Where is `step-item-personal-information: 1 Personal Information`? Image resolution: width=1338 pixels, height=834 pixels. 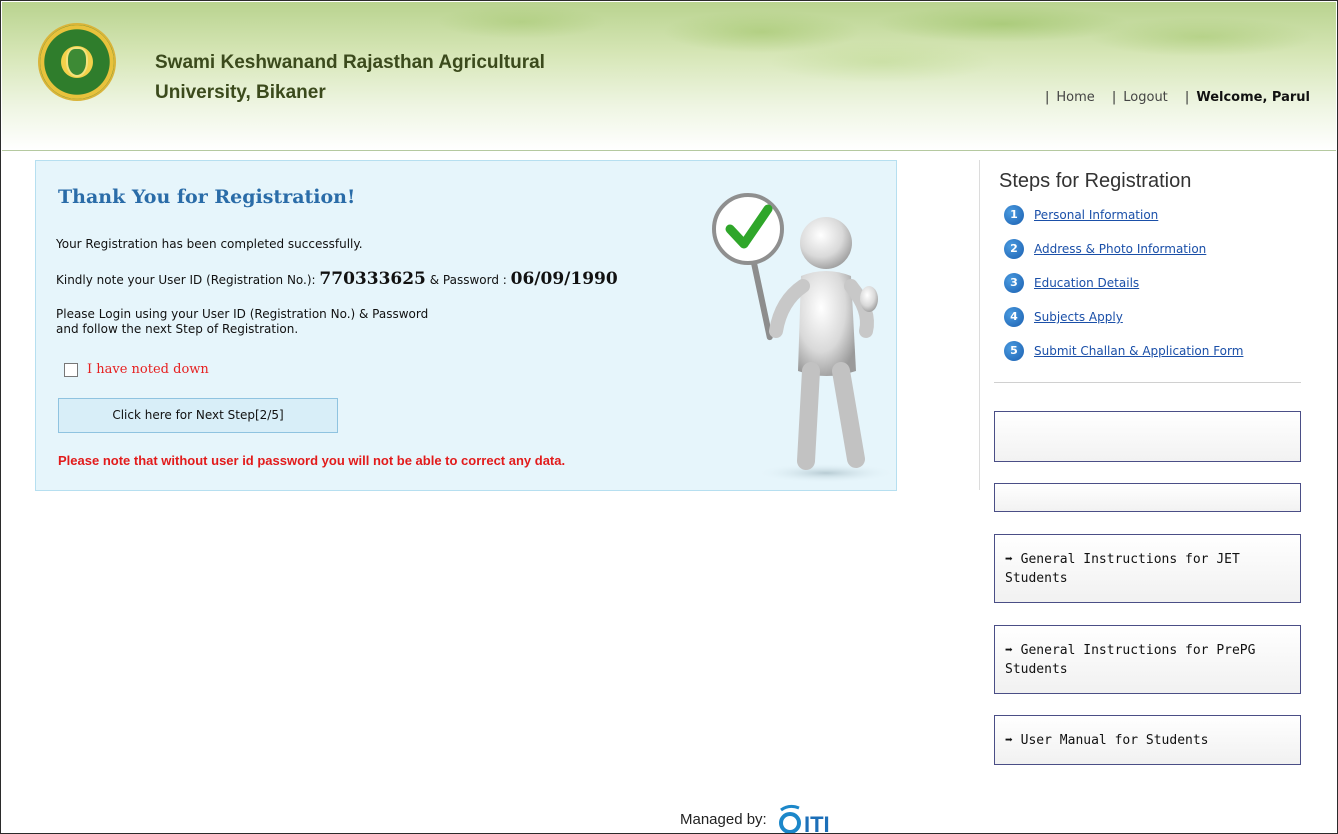 step-item-personal-information: 1 Personal Information is located at coordinates (1081, 215).